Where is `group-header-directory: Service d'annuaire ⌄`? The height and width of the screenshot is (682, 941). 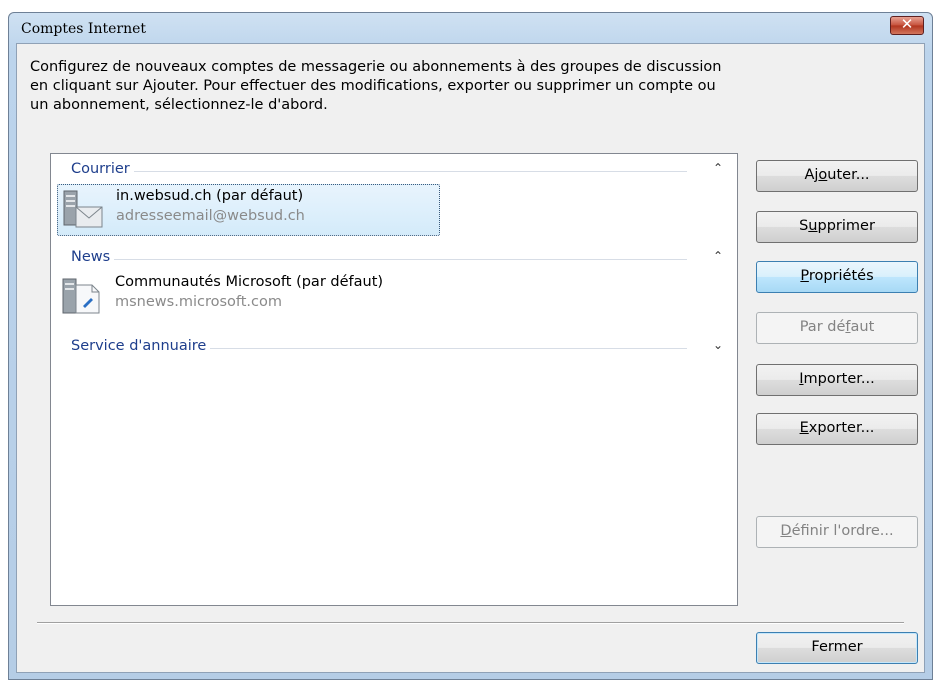 group-header-directory: Service d'annuaire ⌄ is located at coordinates (398, 348).